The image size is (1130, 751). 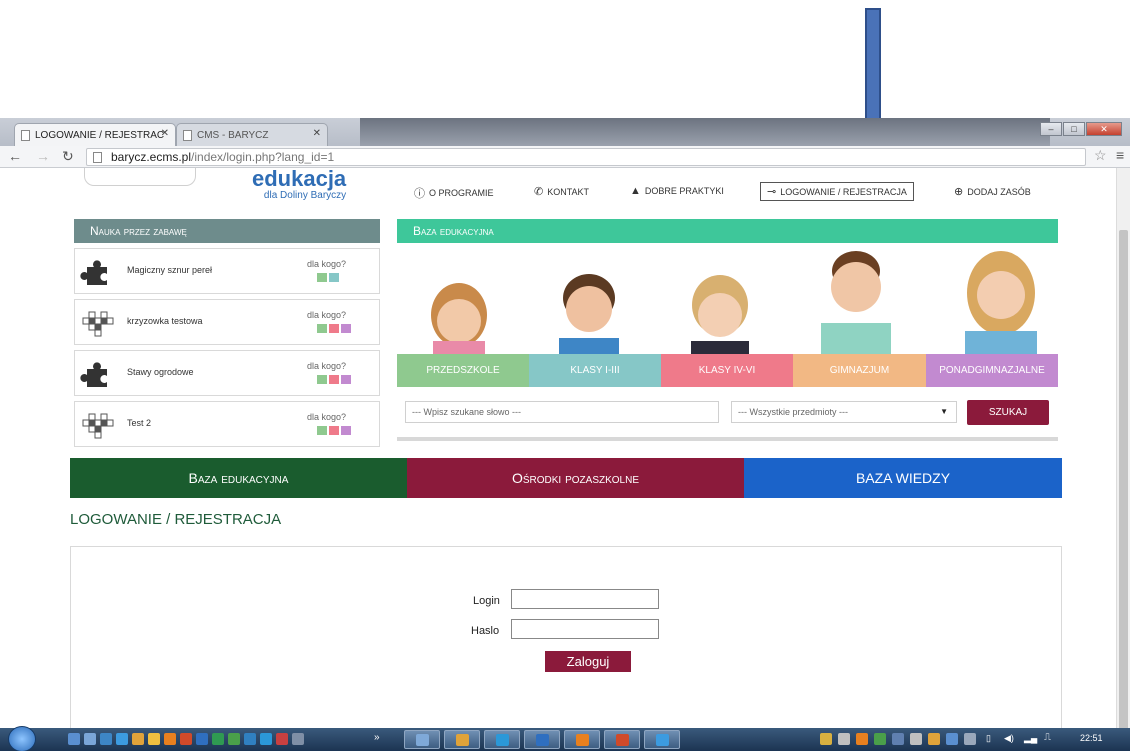 I want to click on password-input, so click(x=585, y=629).